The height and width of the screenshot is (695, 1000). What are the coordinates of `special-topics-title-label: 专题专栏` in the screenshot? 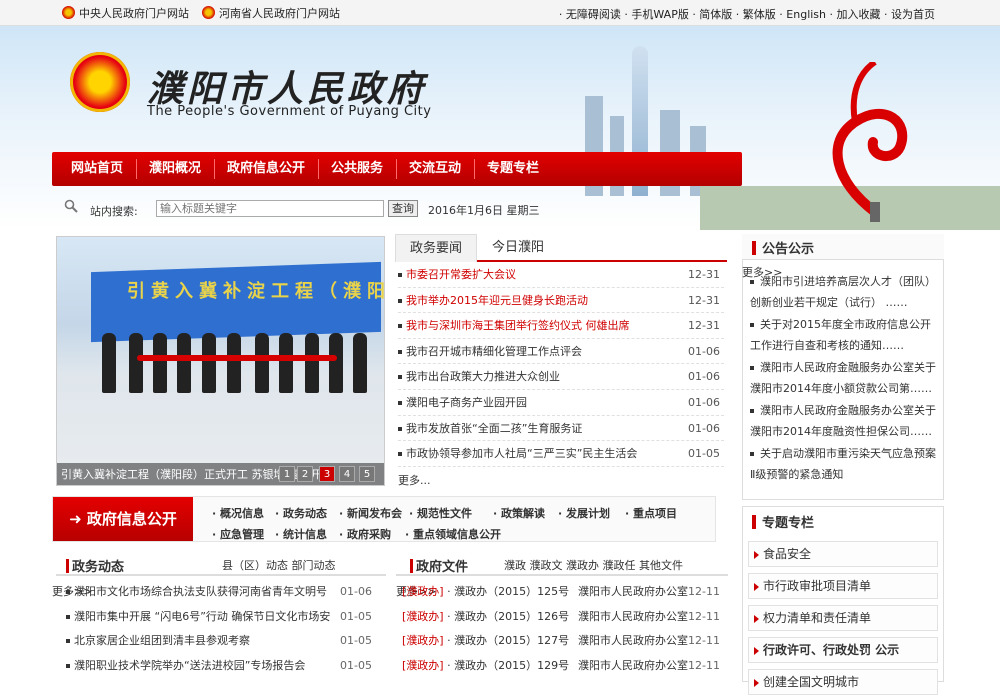 It's located at (788, 523).